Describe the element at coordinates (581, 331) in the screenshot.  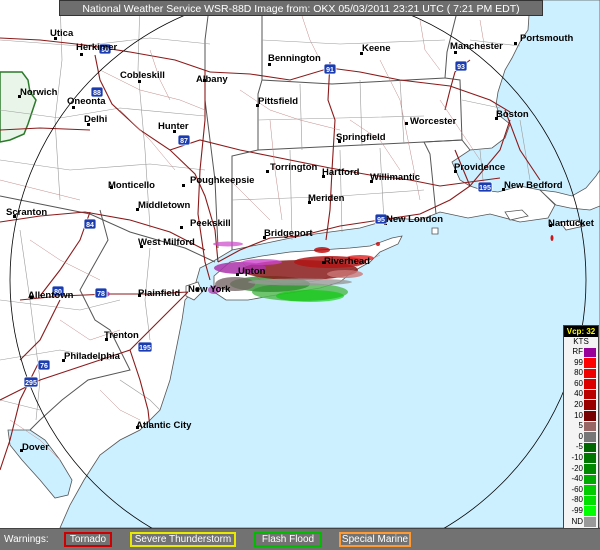
I see `legend-title: Vcp: 32` at that location.